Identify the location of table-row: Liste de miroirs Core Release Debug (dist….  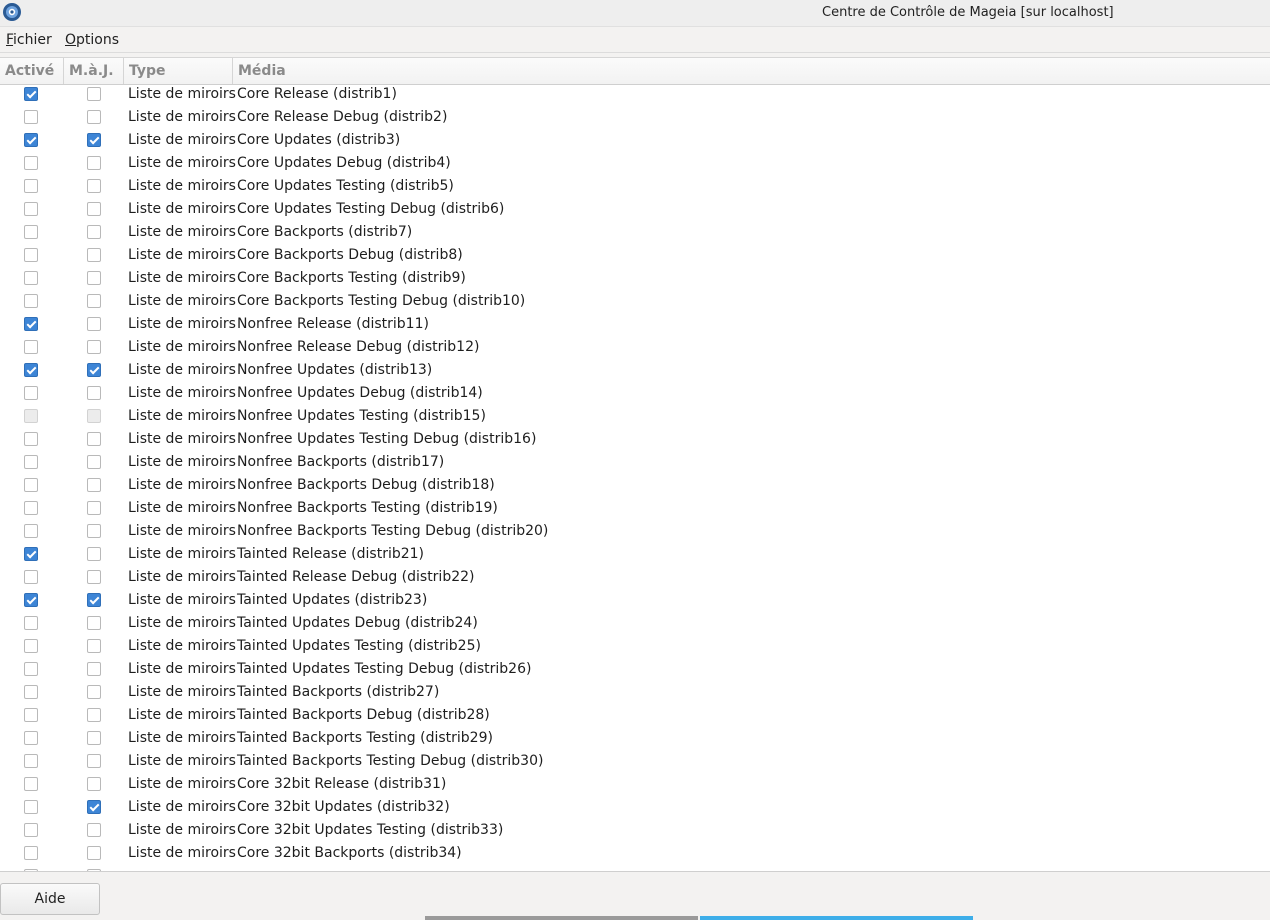
(635, 118).